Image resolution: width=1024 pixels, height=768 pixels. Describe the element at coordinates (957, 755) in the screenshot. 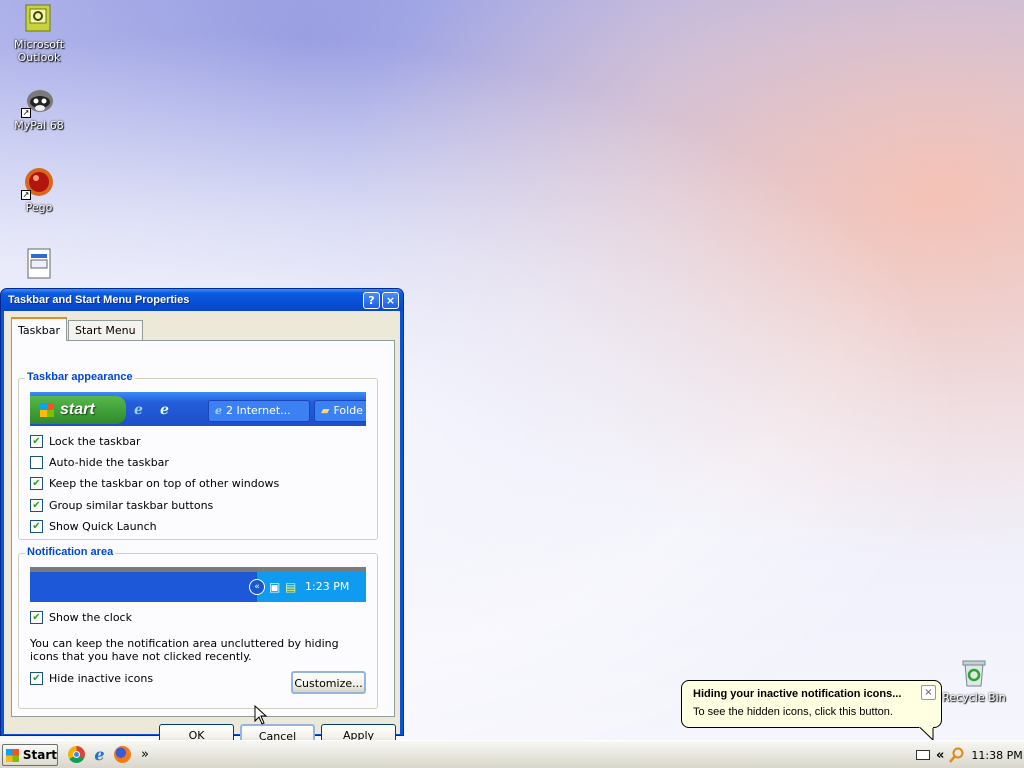

I see `search-icon` at that location.